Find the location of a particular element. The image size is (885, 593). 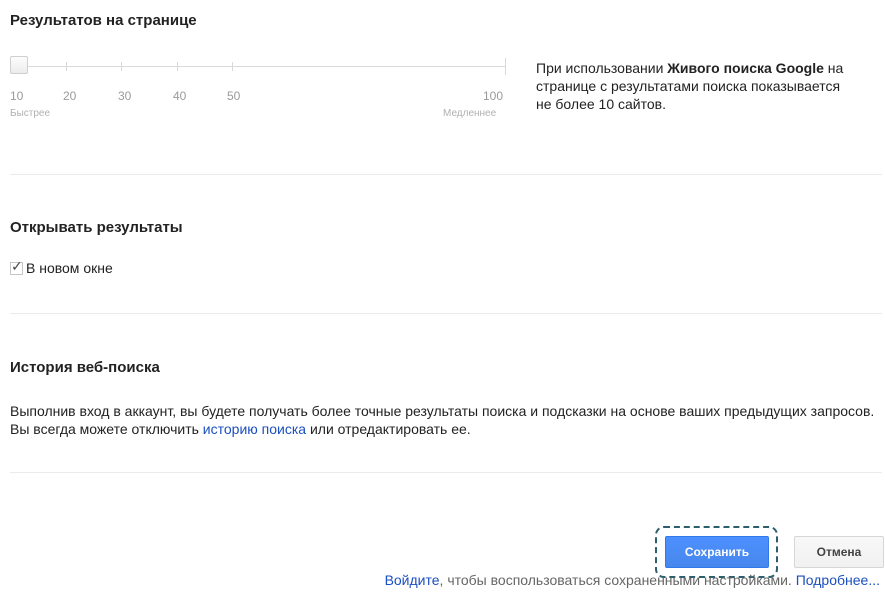

web-history-title: История веб-поиска is located at coordinates (85, 367).